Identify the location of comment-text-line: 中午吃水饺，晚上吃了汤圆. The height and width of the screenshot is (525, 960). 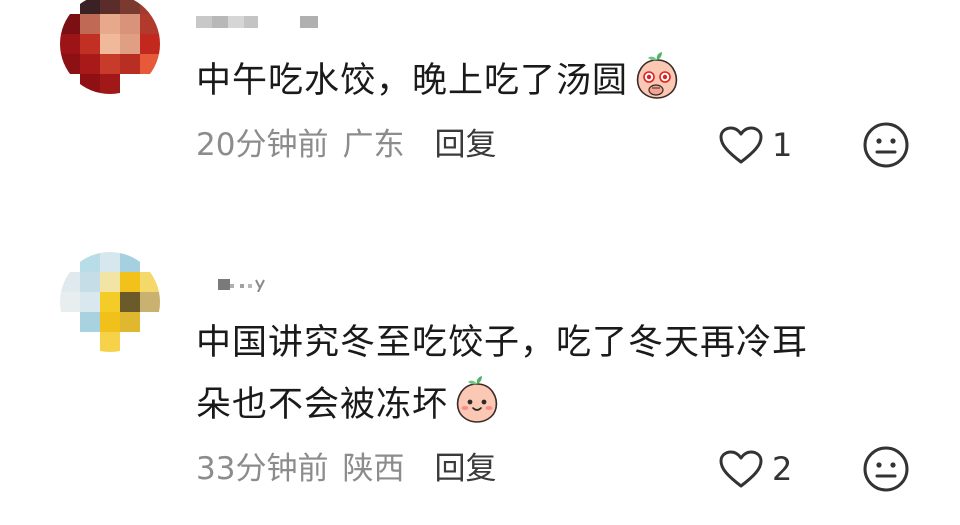
(412, 81).